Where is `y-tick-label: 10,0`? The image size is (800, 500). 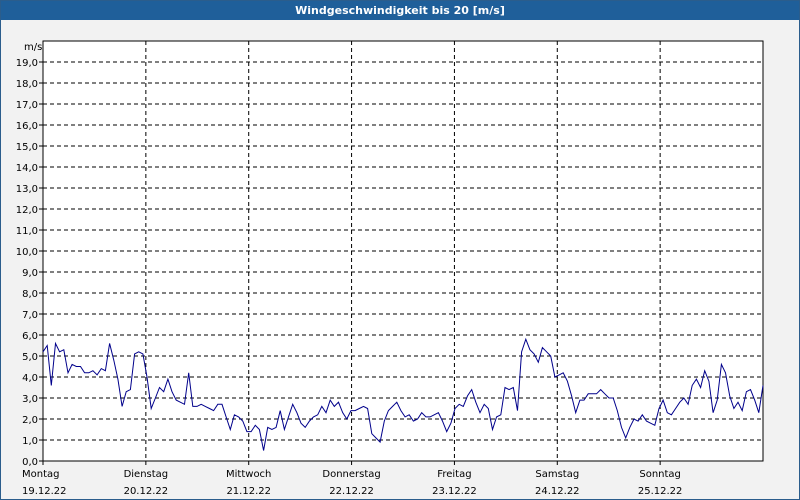
y-tick-label: 10,0 is located at coordinates (27, 252).